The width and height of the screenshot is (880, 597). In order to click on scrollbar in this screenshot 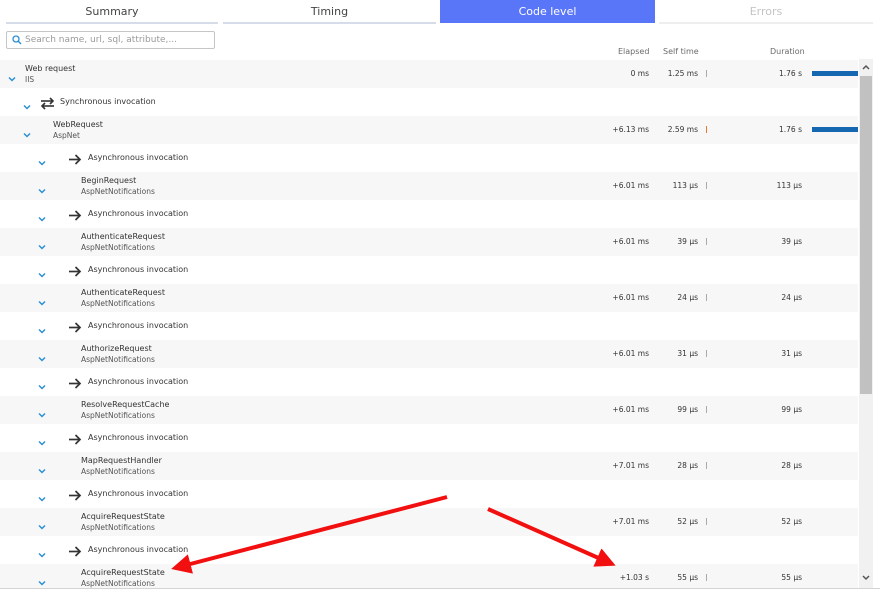, I will do `click(866, 324)`.